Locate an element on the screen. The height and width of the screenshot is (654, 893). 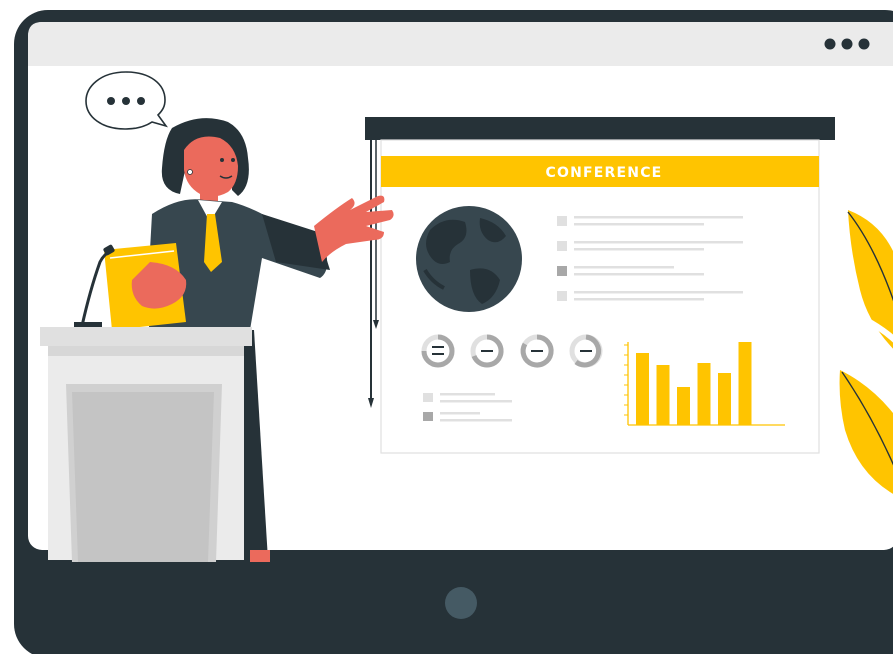
speech-bubble is located at coordinates (127, 100).